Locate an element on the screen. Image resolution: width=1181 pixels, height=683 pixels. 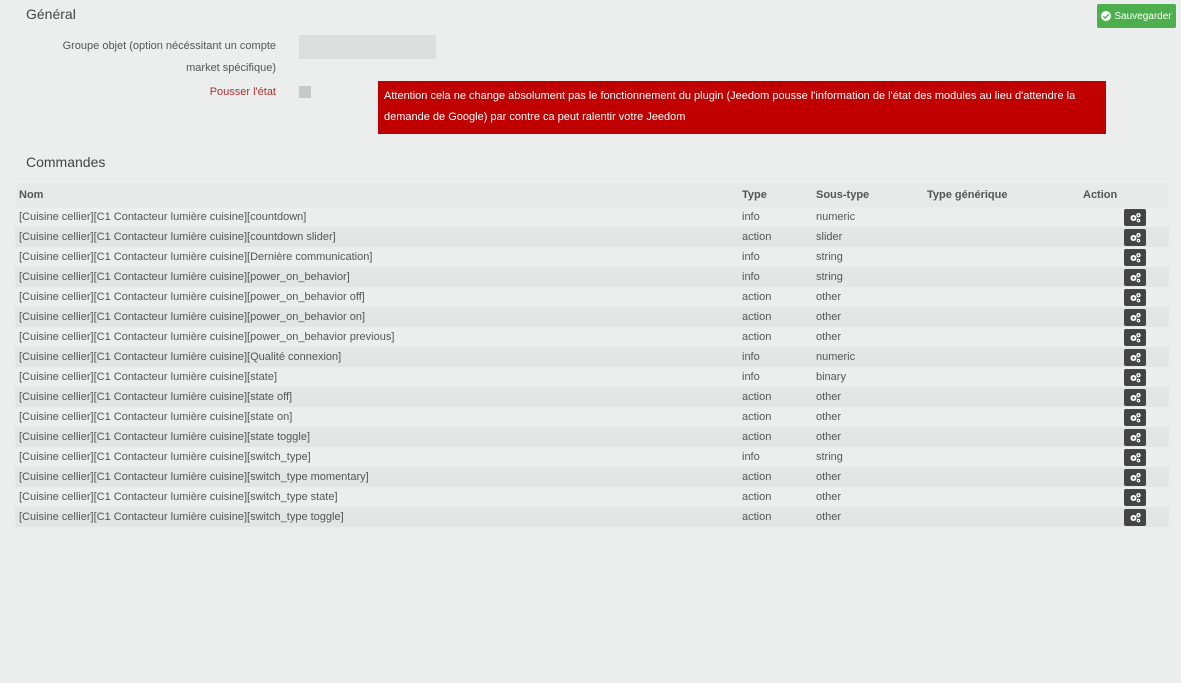
header-sous-type: Sous-type is located at coordinates (867, 195).